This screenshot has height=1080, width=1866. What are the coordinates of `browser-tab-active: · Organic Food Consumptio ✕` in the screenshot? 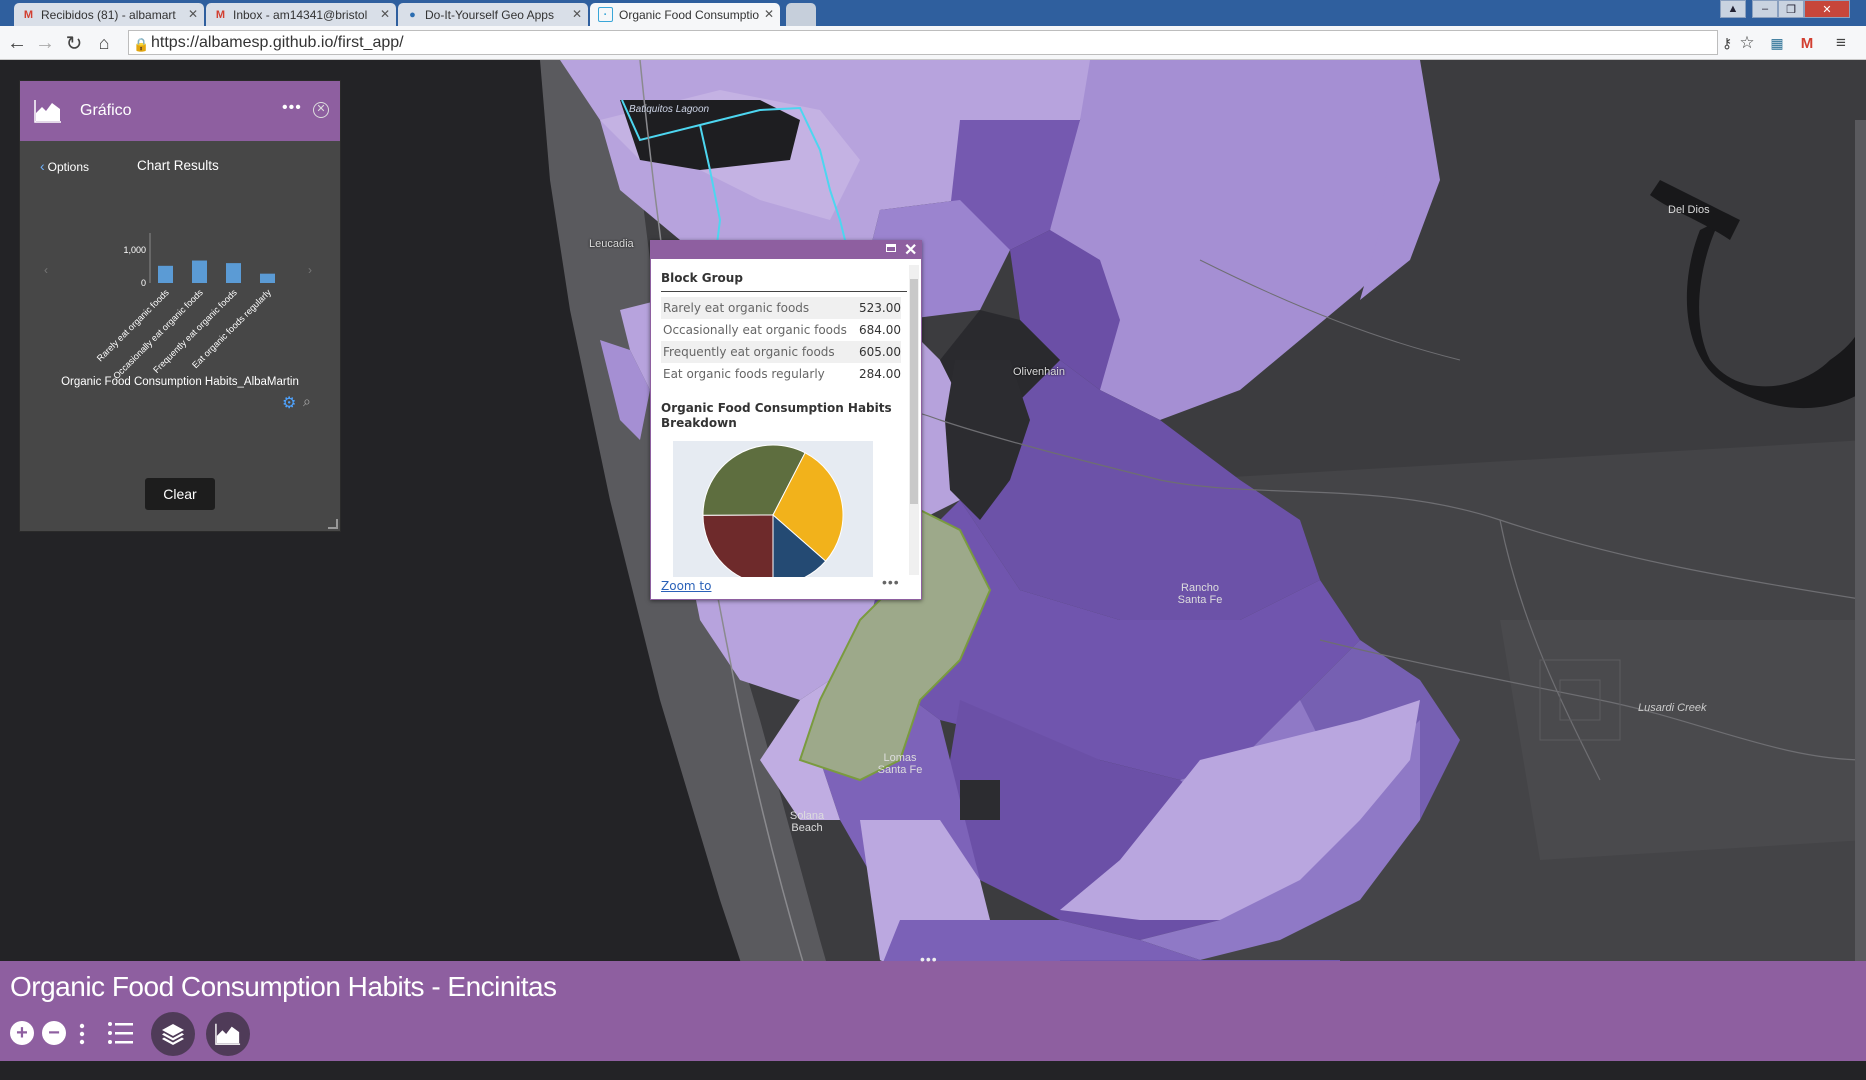 It's located at (685, 14).